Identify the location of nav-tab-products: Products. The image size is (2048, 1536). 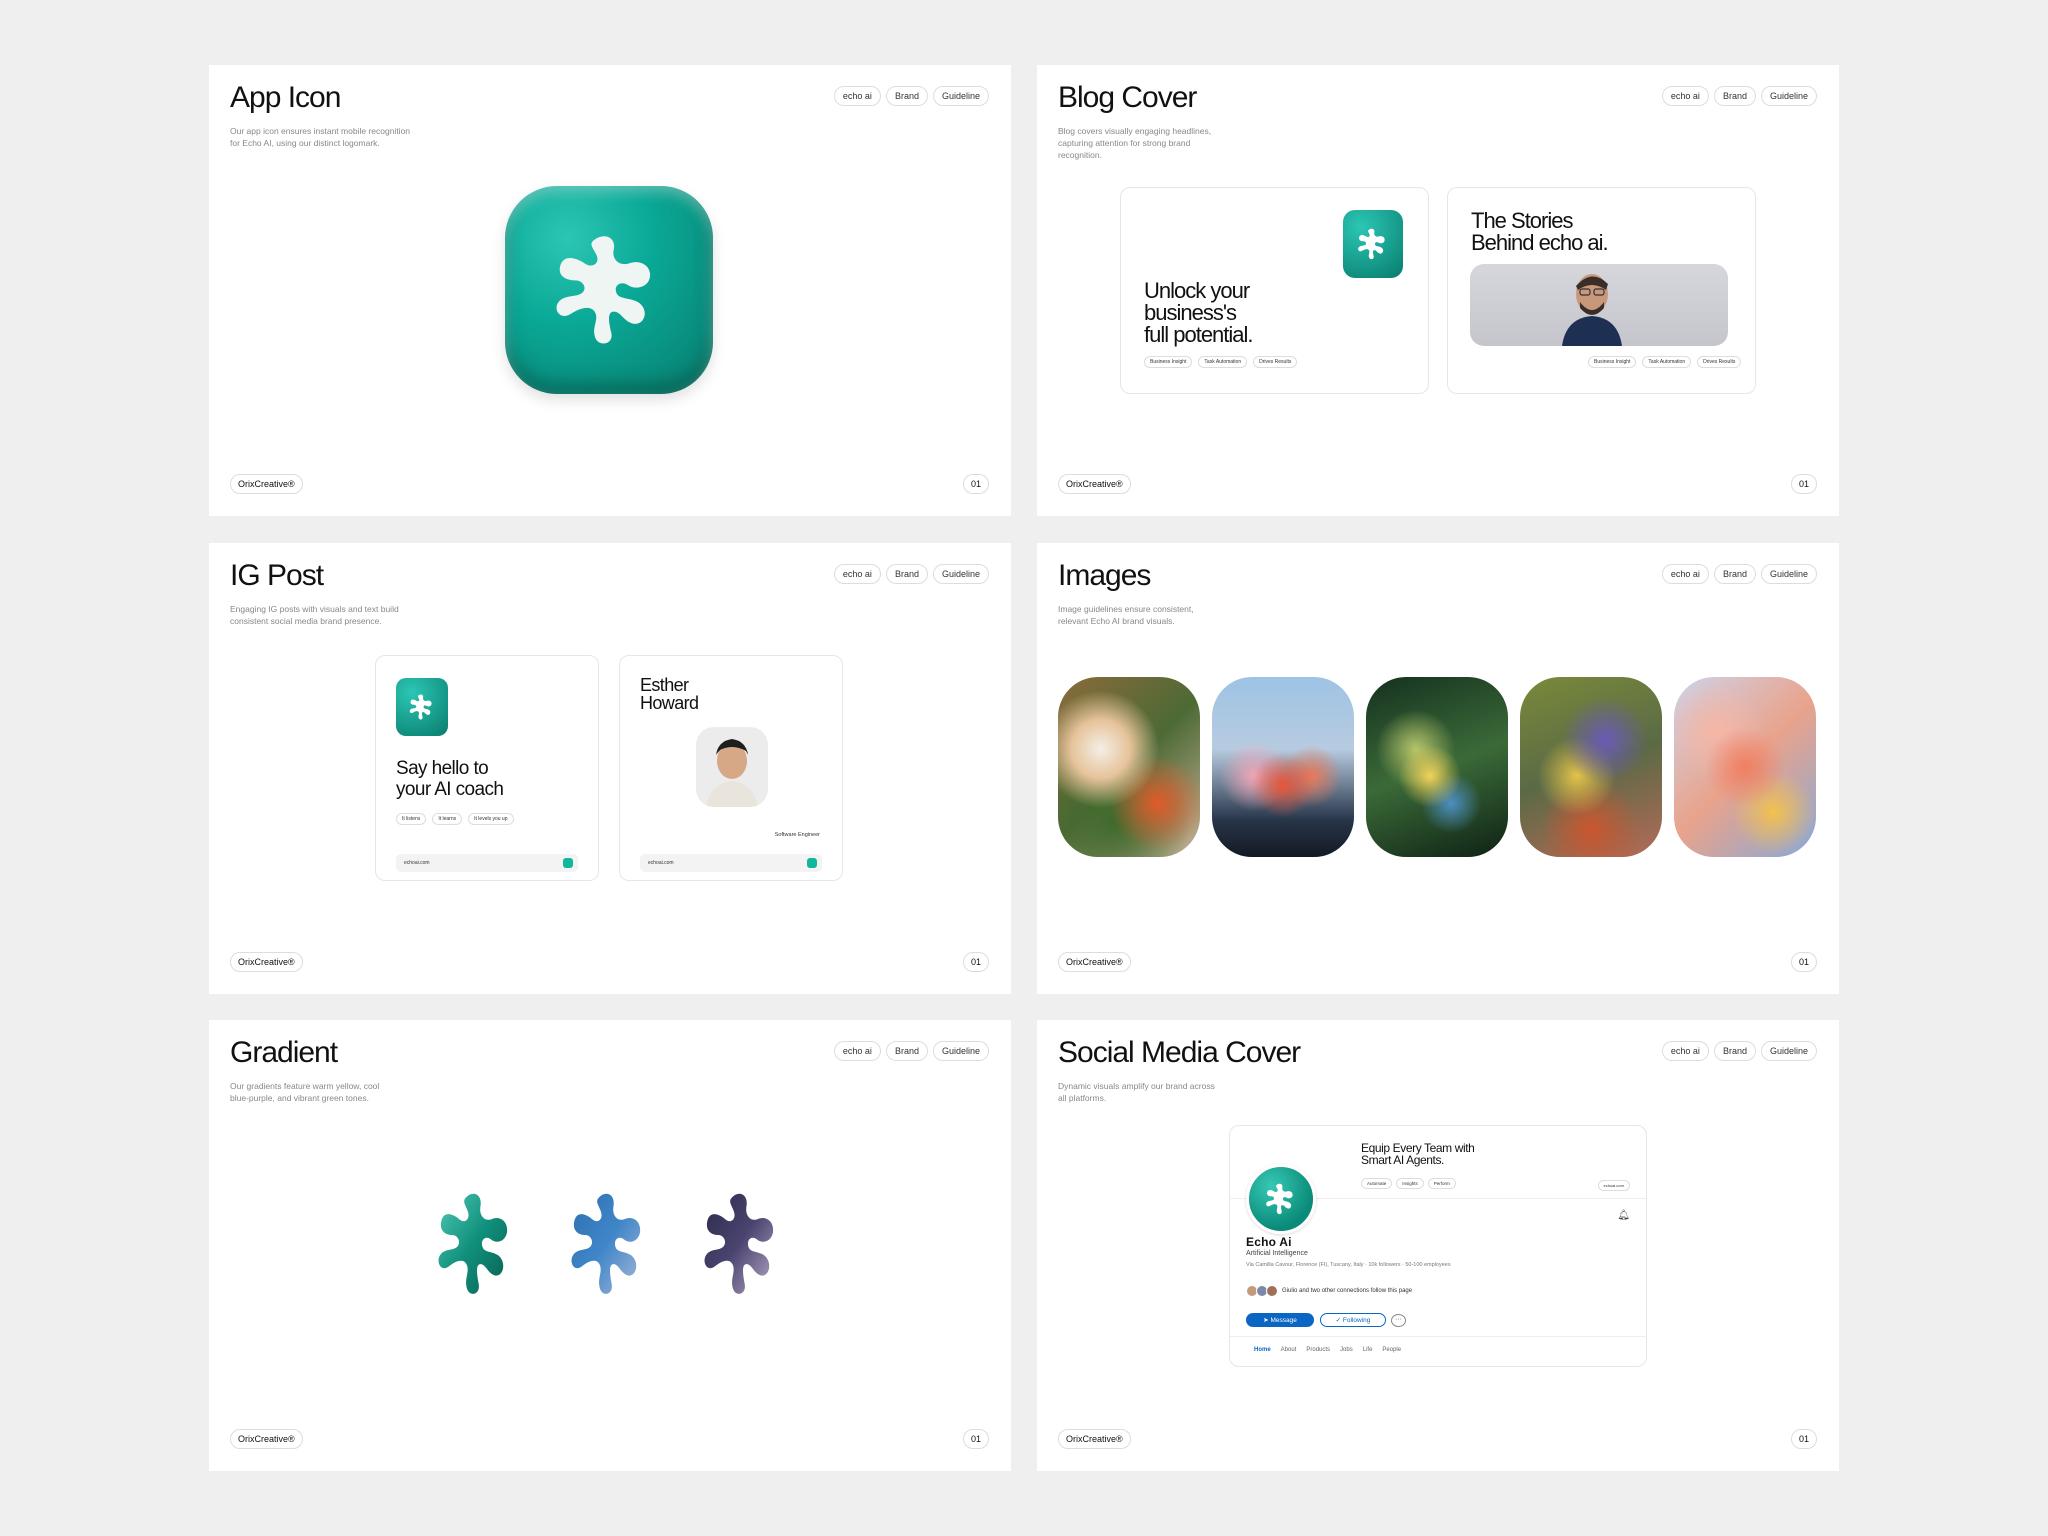
(1318, 1350).